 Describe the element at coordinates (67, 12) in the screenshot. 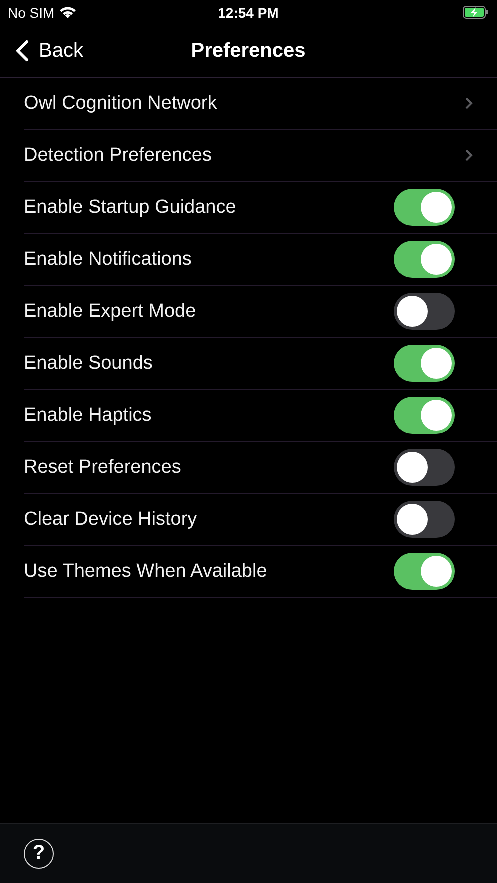

I see `wifi-icon` at that location.